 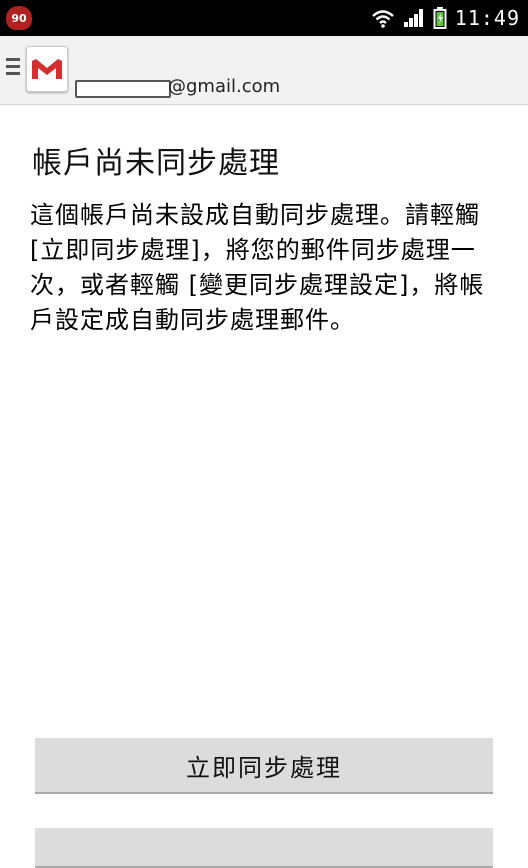 I want to click on sync-now-button: 立即同步處理, so click(x=264, y=766).